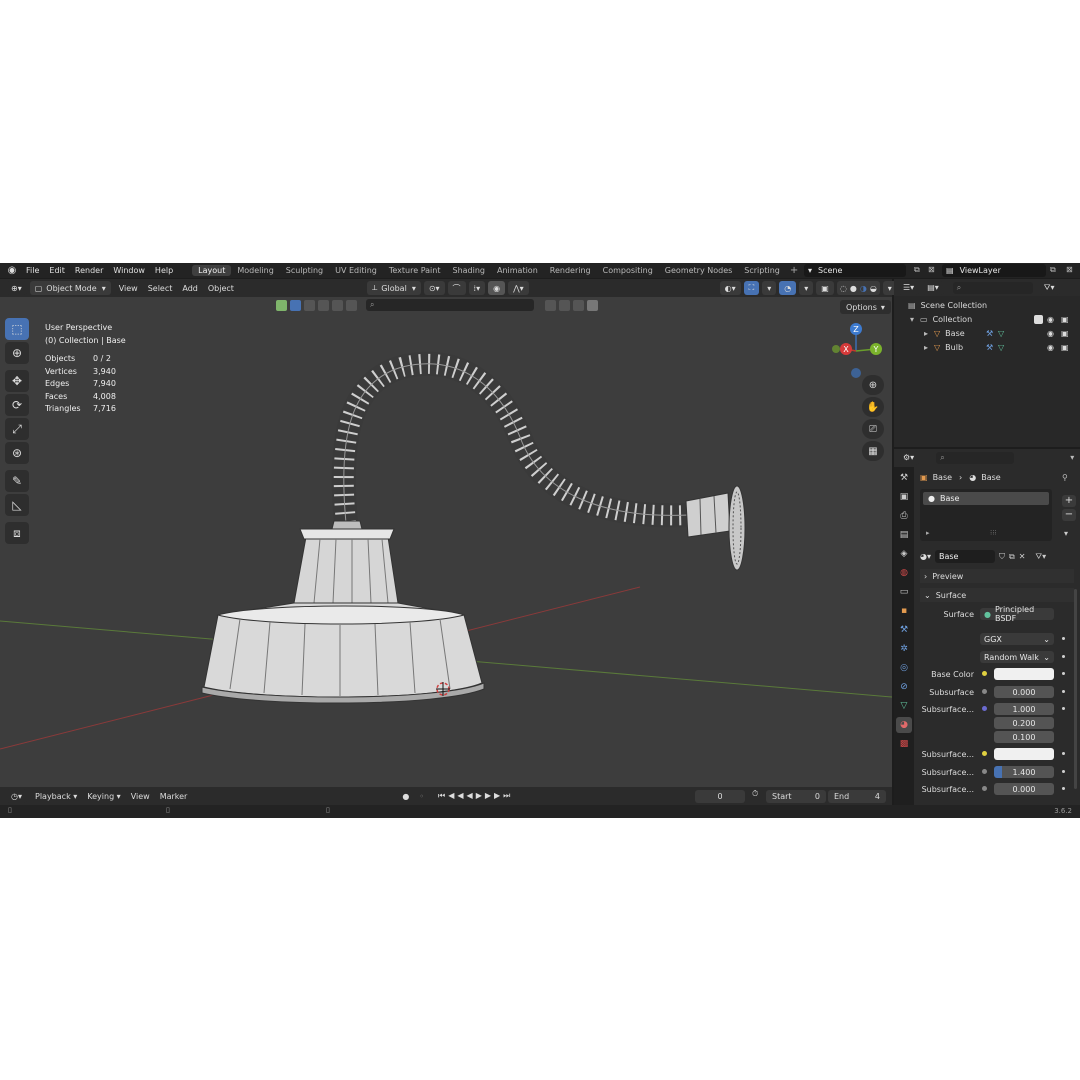 This screenshot has width=1080, height=1080. What do you see at coordinates (32, 270) in the screenshot?
I see `menu-file: File` at bounding box center [32, 270].